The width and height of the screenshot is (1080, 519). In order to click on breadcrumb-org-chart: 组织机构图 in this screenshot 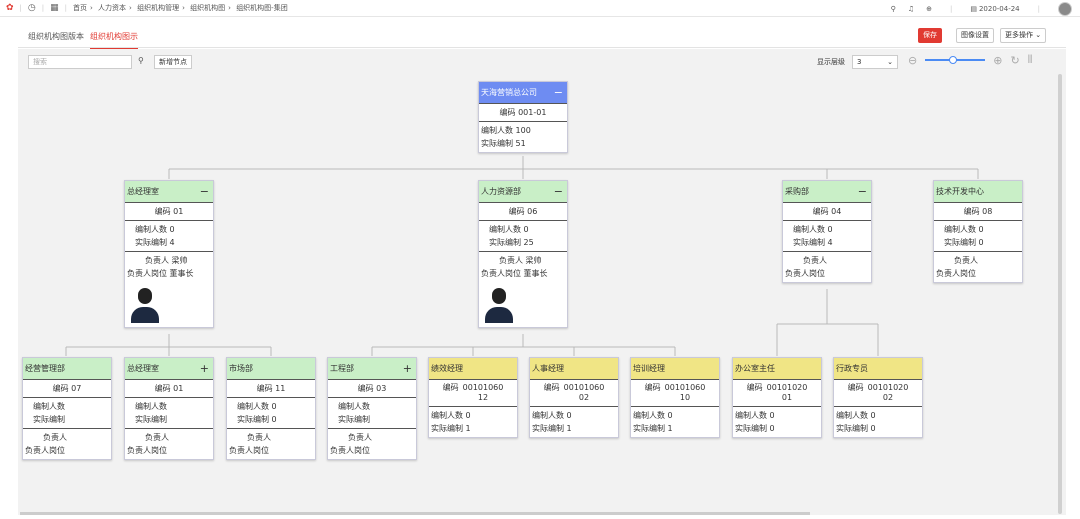, I will do `click(207, 8)`.